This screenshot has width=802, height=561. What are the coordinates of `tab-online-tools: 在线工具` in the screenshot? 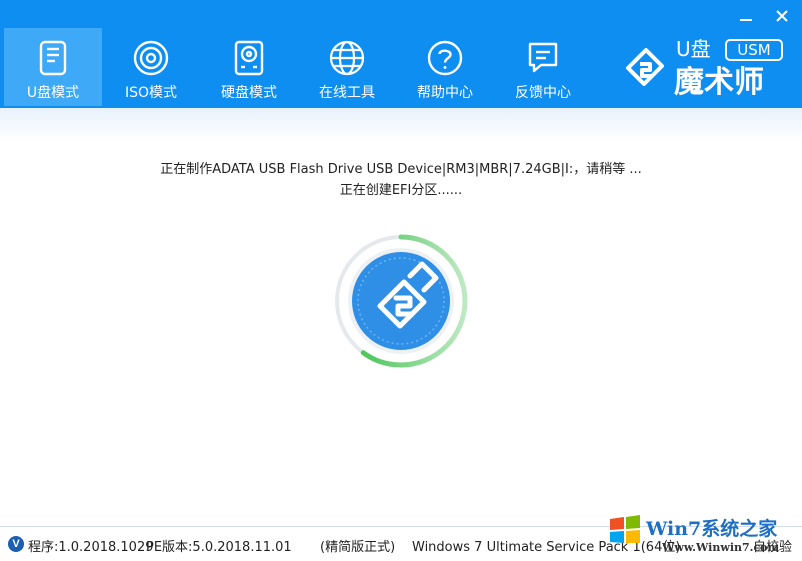 It's located at (347, 67).